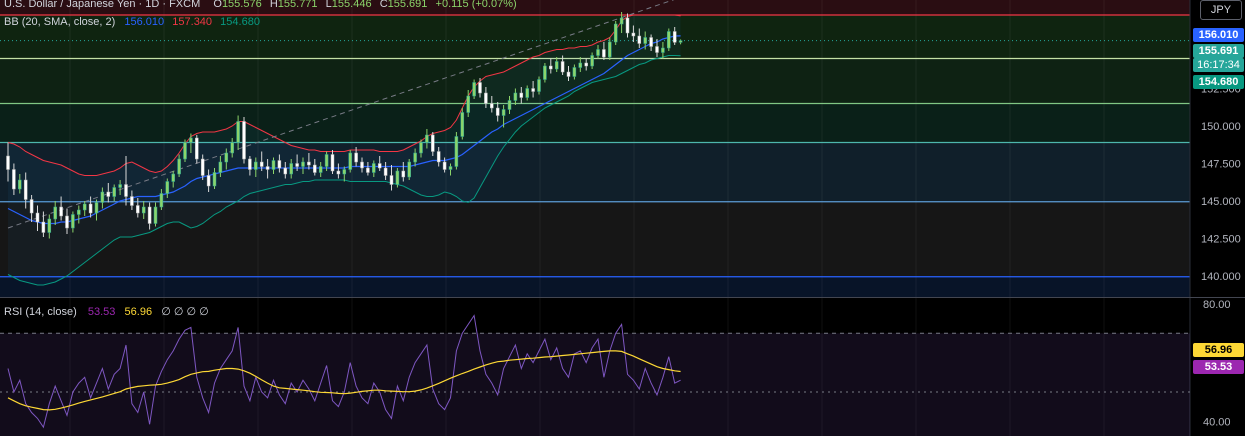 The width and height of the screenshot is (1245, 436). Describe the element at coordinates (1221, 277) in the screenshot. I see `price-tick-label: 140.000` at that location.